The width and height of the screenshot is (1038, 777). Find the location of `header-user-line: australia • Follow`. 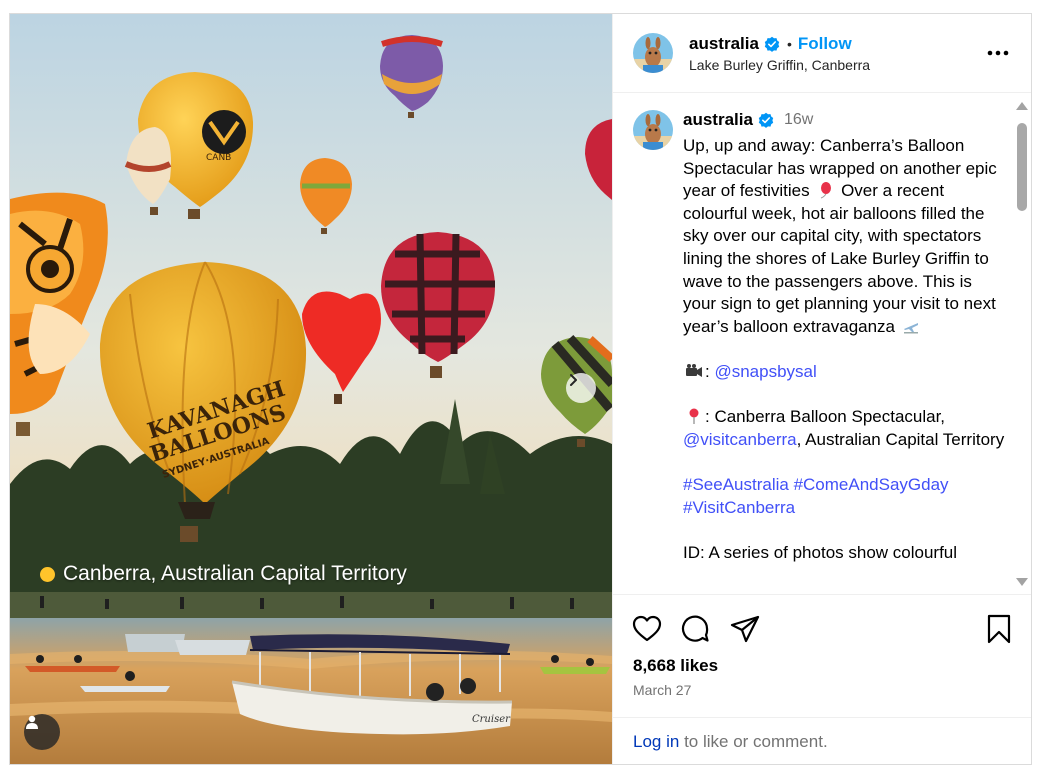

header-user-line: australia • Follow is located at coordinates (770, 44).